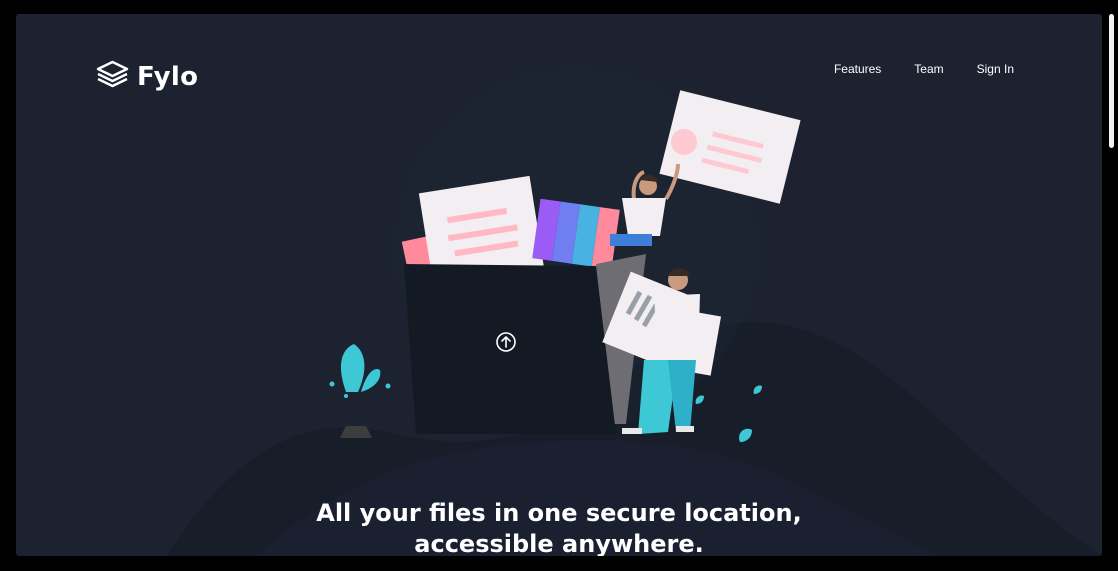  What do you see at coordinates (705, 168) in the screenshot?
I see `person-holding-card` at bounding box center [705, 168].